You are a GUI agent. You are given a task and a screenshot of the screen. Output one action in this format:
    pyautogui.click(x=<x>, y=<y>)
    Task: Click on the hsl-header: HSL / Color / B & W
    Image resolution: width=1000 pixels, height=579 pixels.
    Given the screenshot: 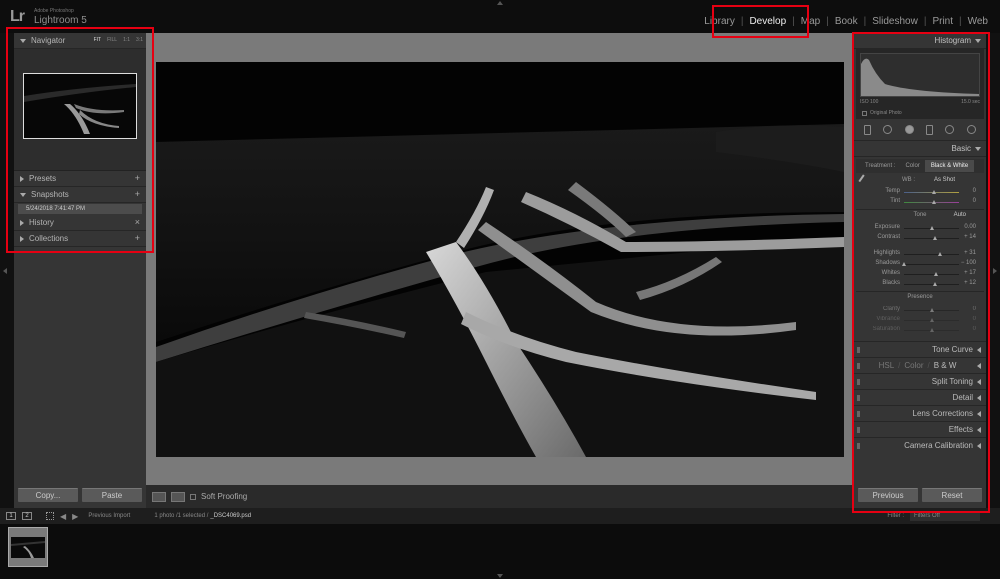 What is the action you would take?
    pyautogui.click(x=920, y=365)
    